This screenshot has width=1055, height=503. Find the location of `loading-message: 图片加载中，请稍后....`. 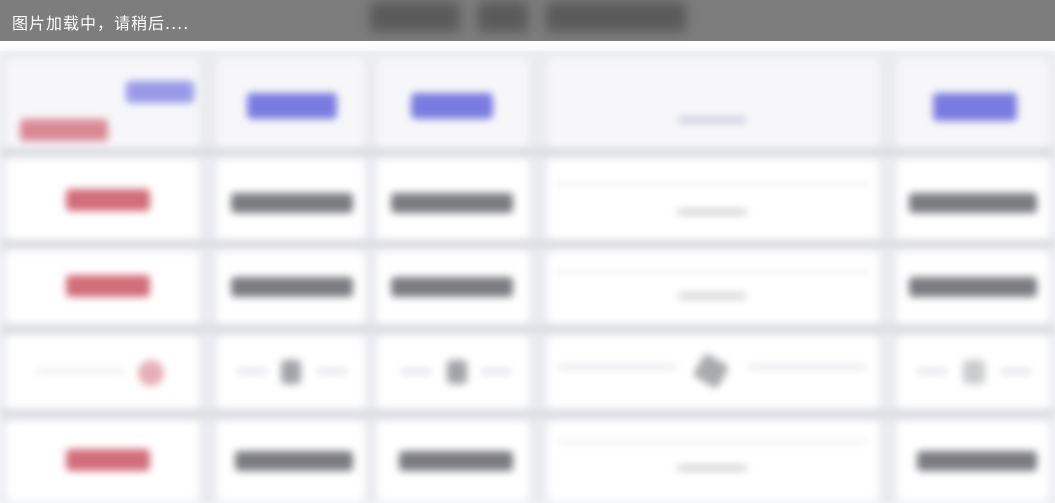

loading-message: 图片加载中，请稍后.... is located at coordinates (101, 23).